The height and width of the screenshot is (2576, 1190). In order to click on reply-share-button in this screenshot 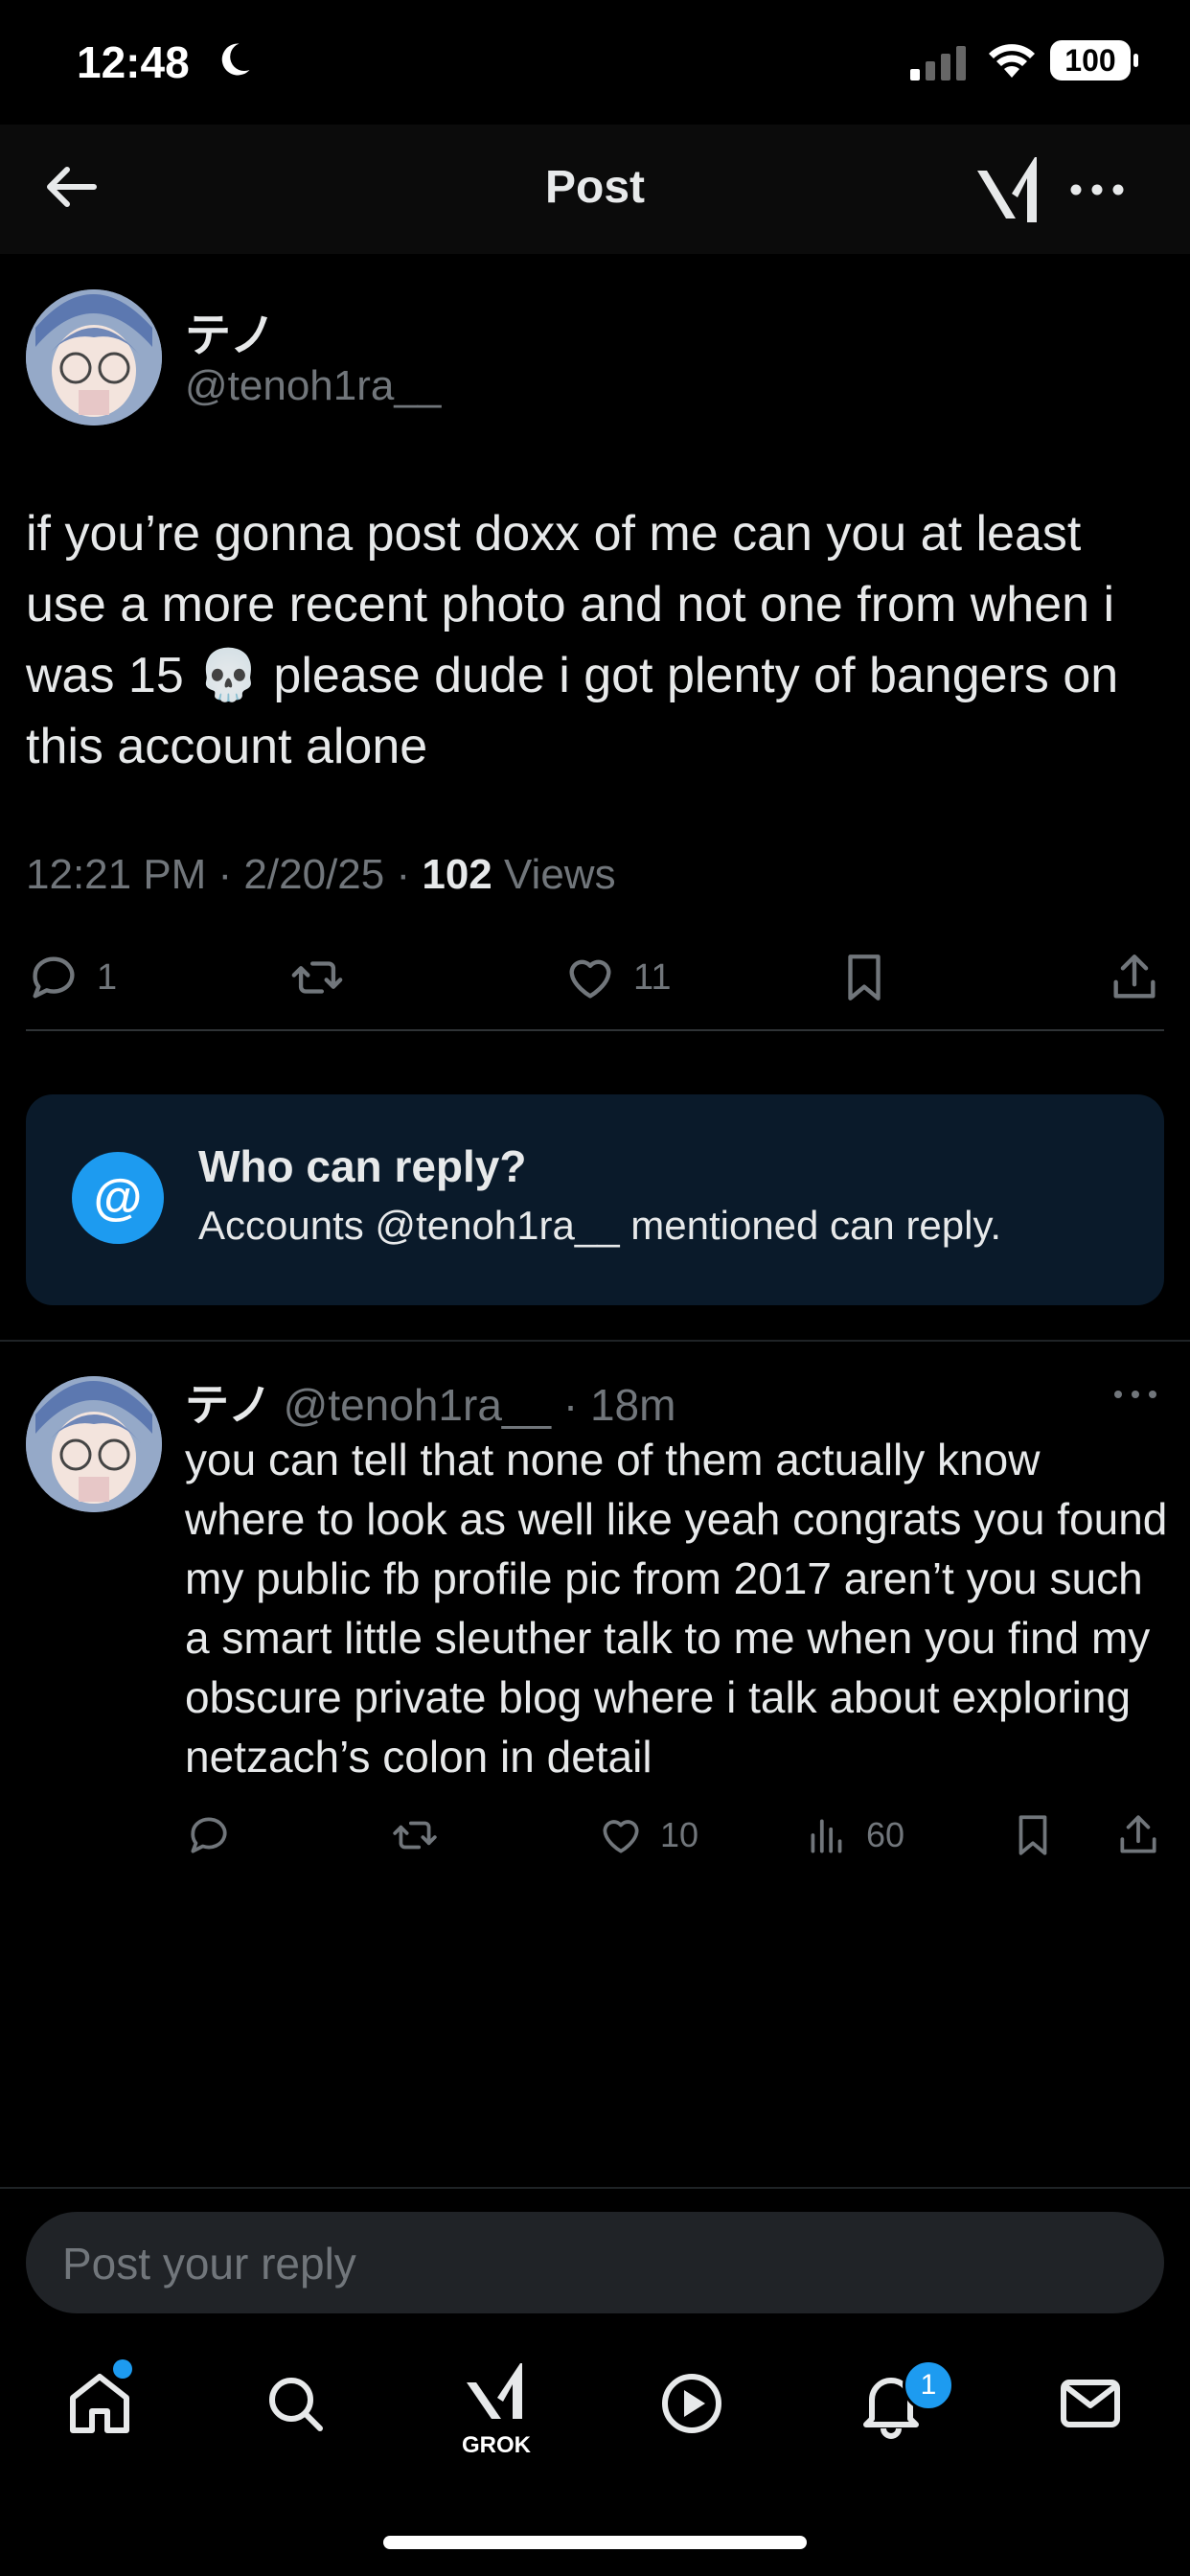, I will do `click(1138, 1835)`.